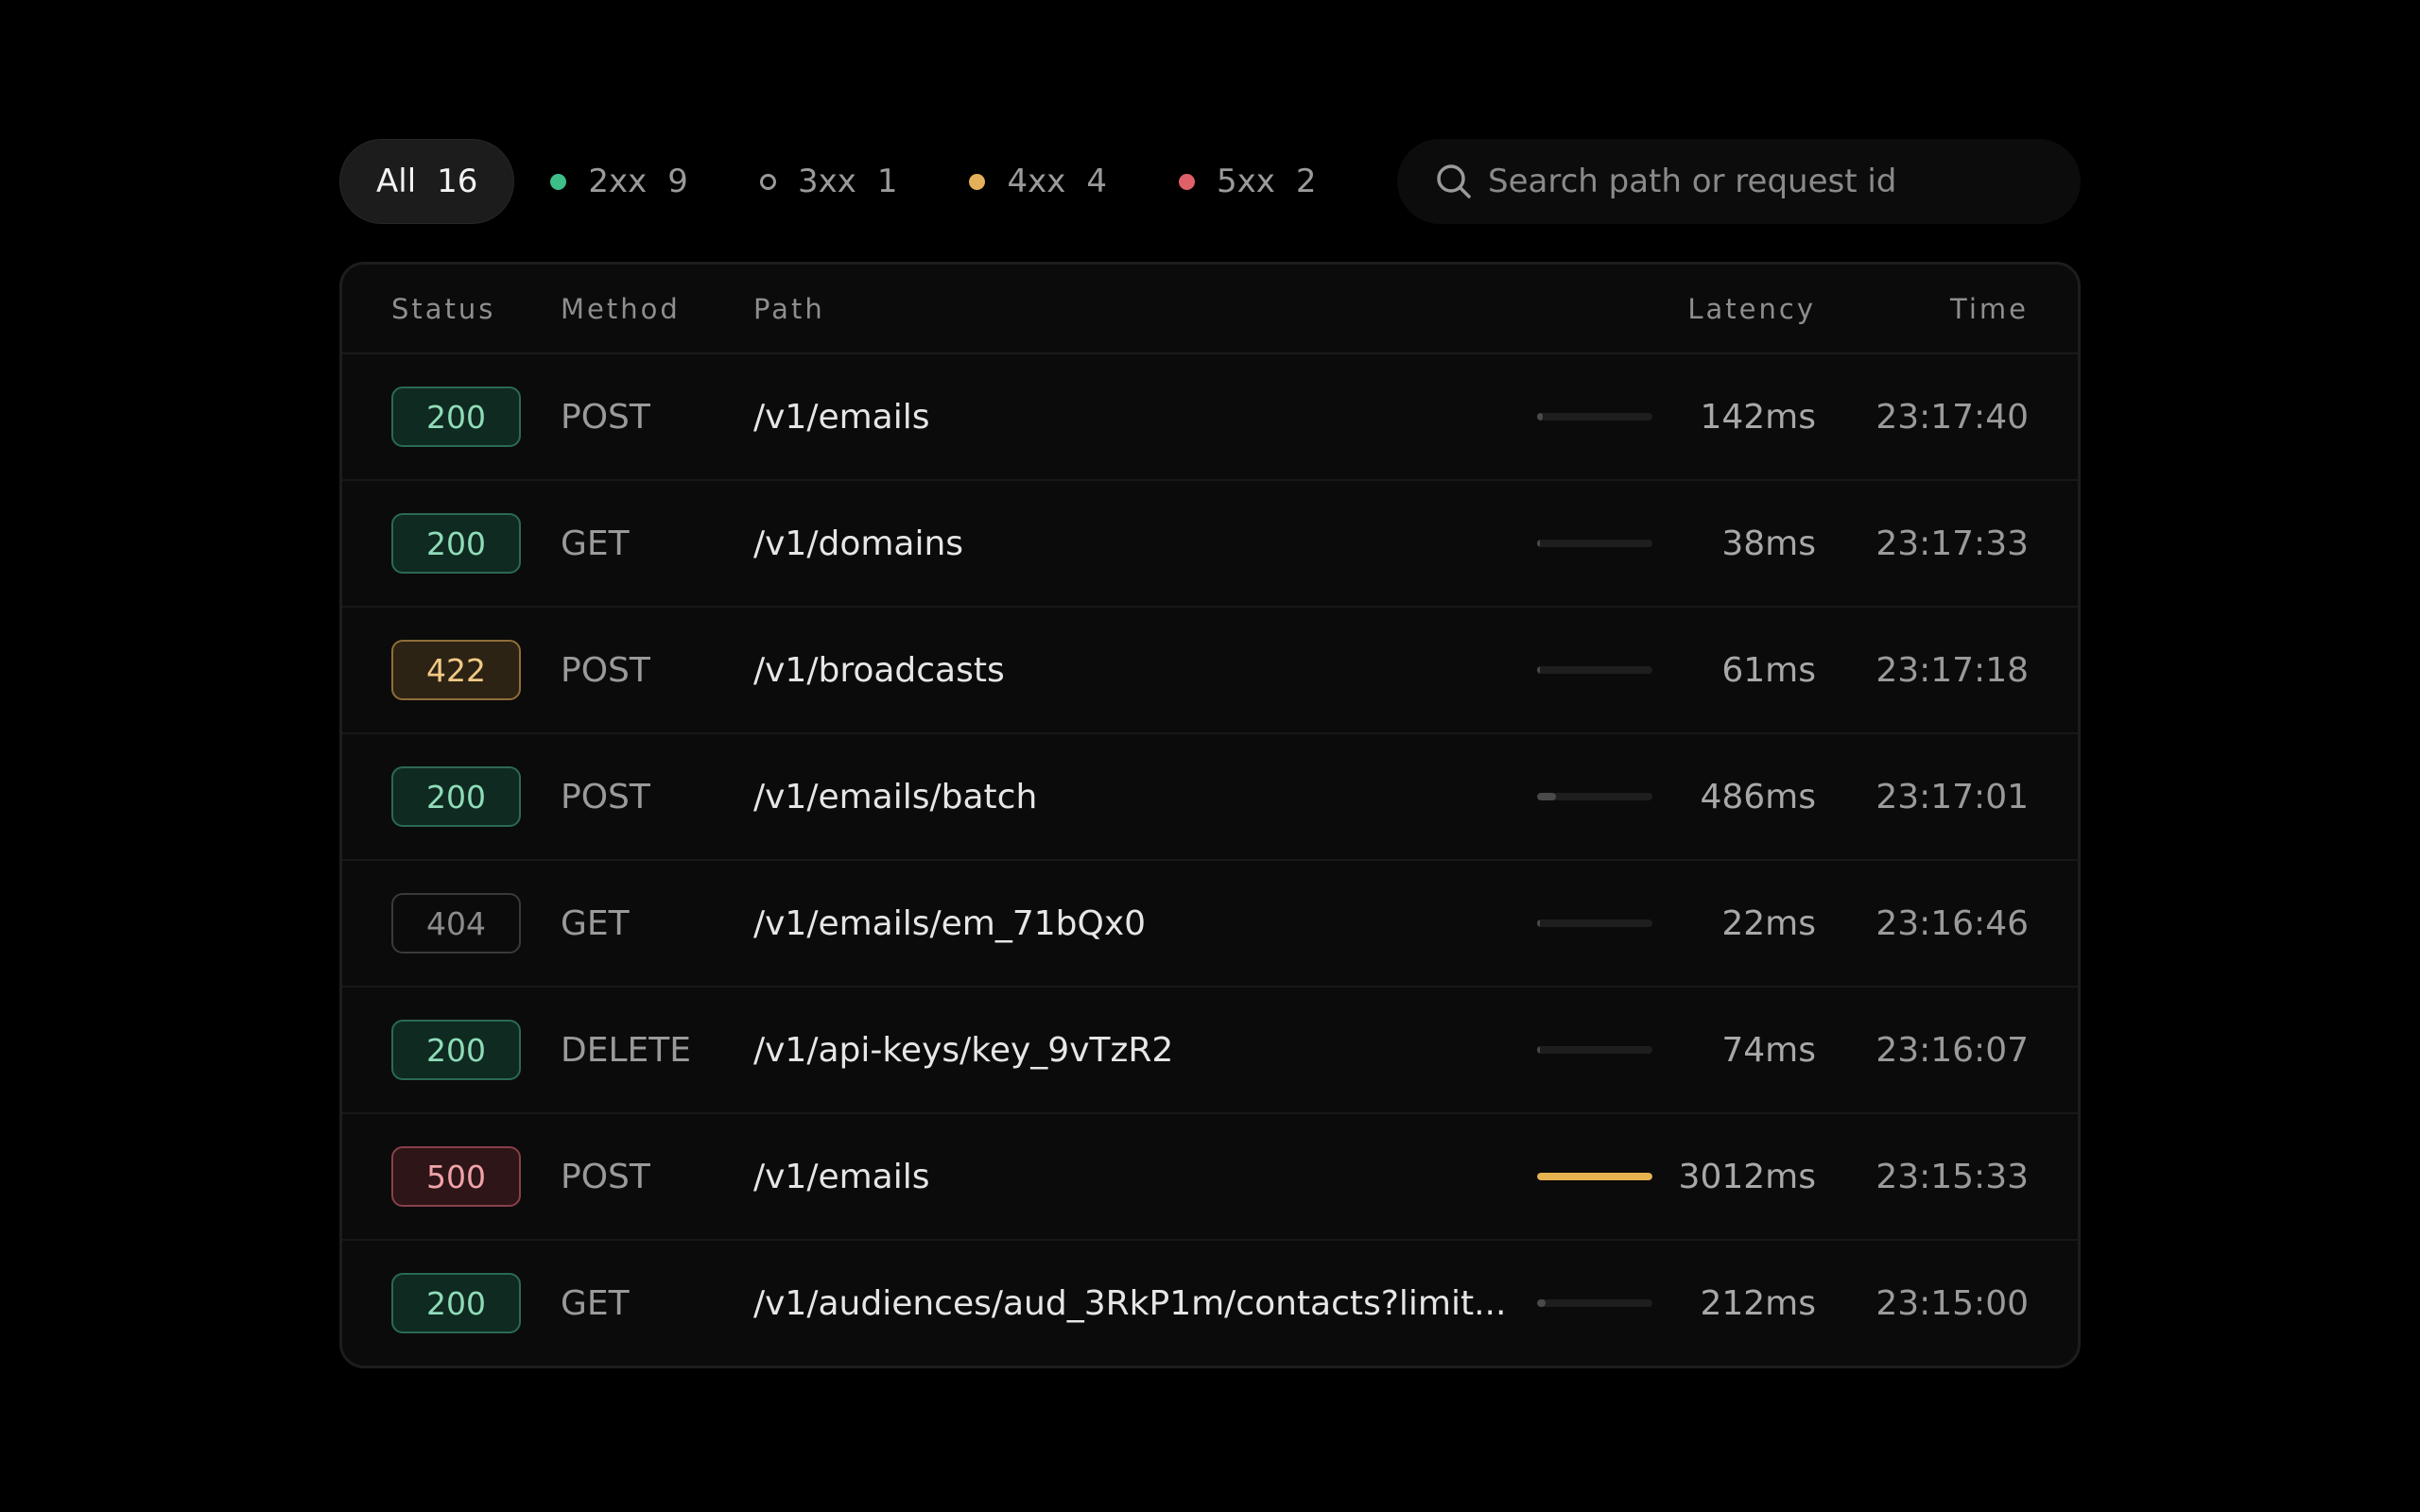 This screenshot has width=2420, height=1512. Describe the element at coordinates (1306, 181) in the screenshot. I see `filter-count: 2` at that location.